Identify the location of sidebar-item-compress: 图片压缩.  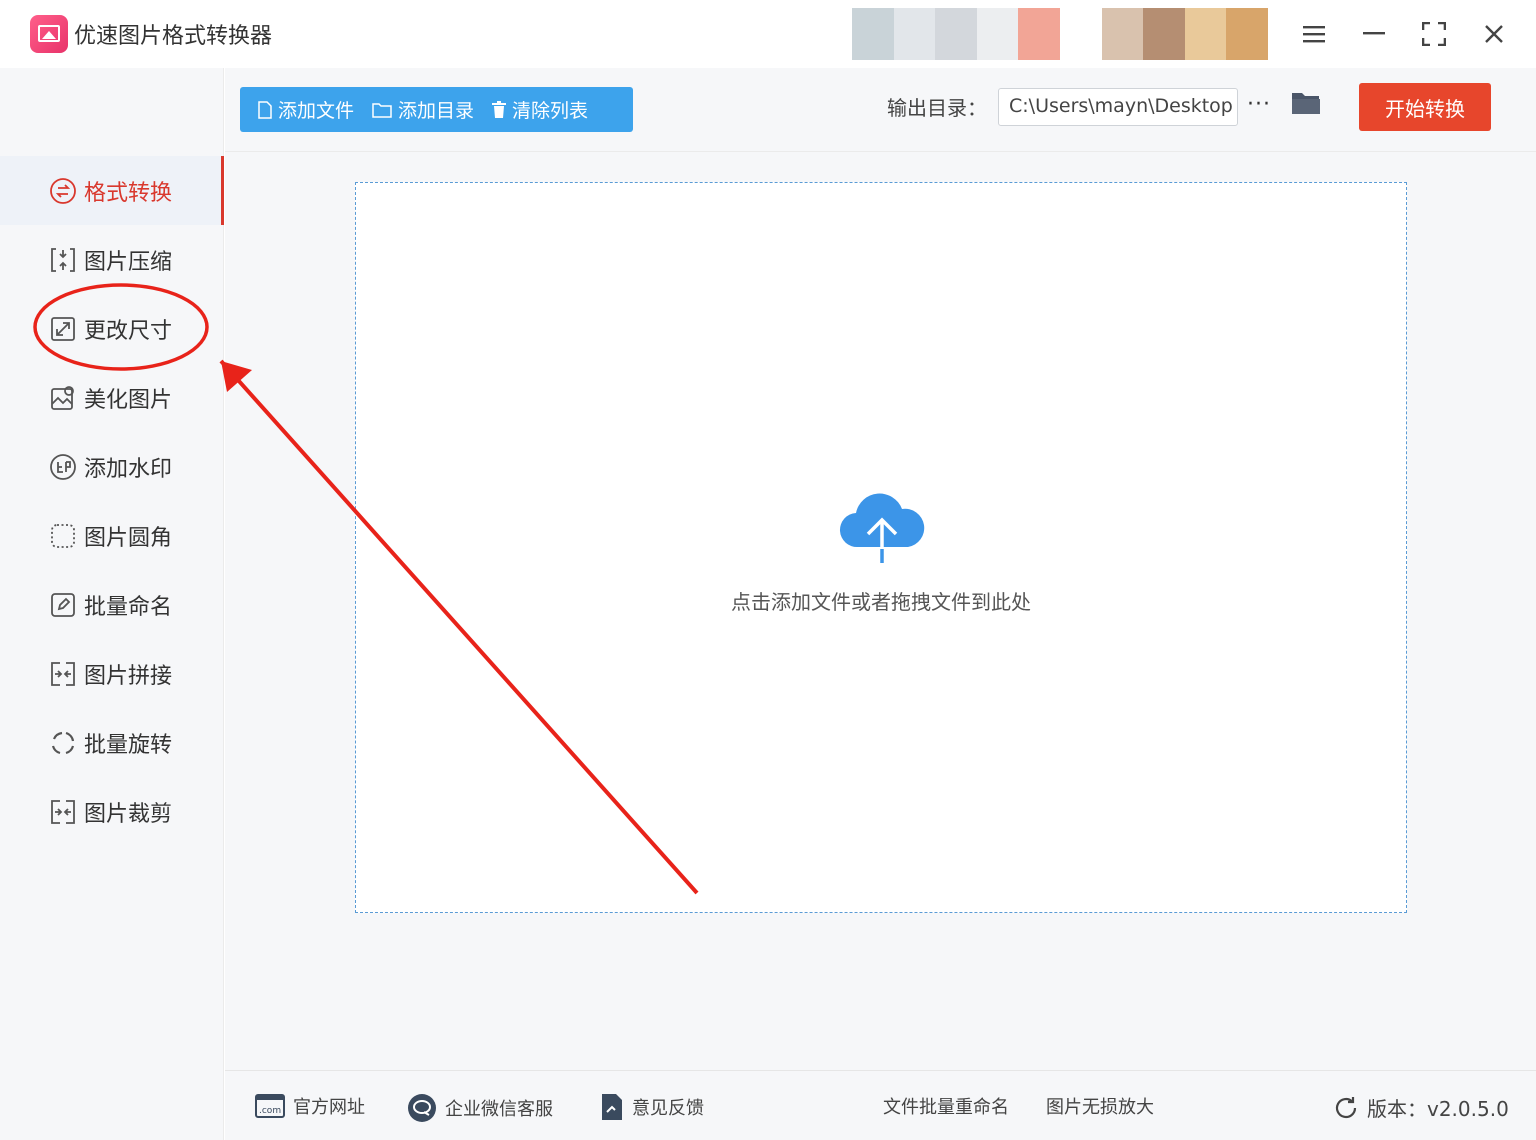
(112, 259).